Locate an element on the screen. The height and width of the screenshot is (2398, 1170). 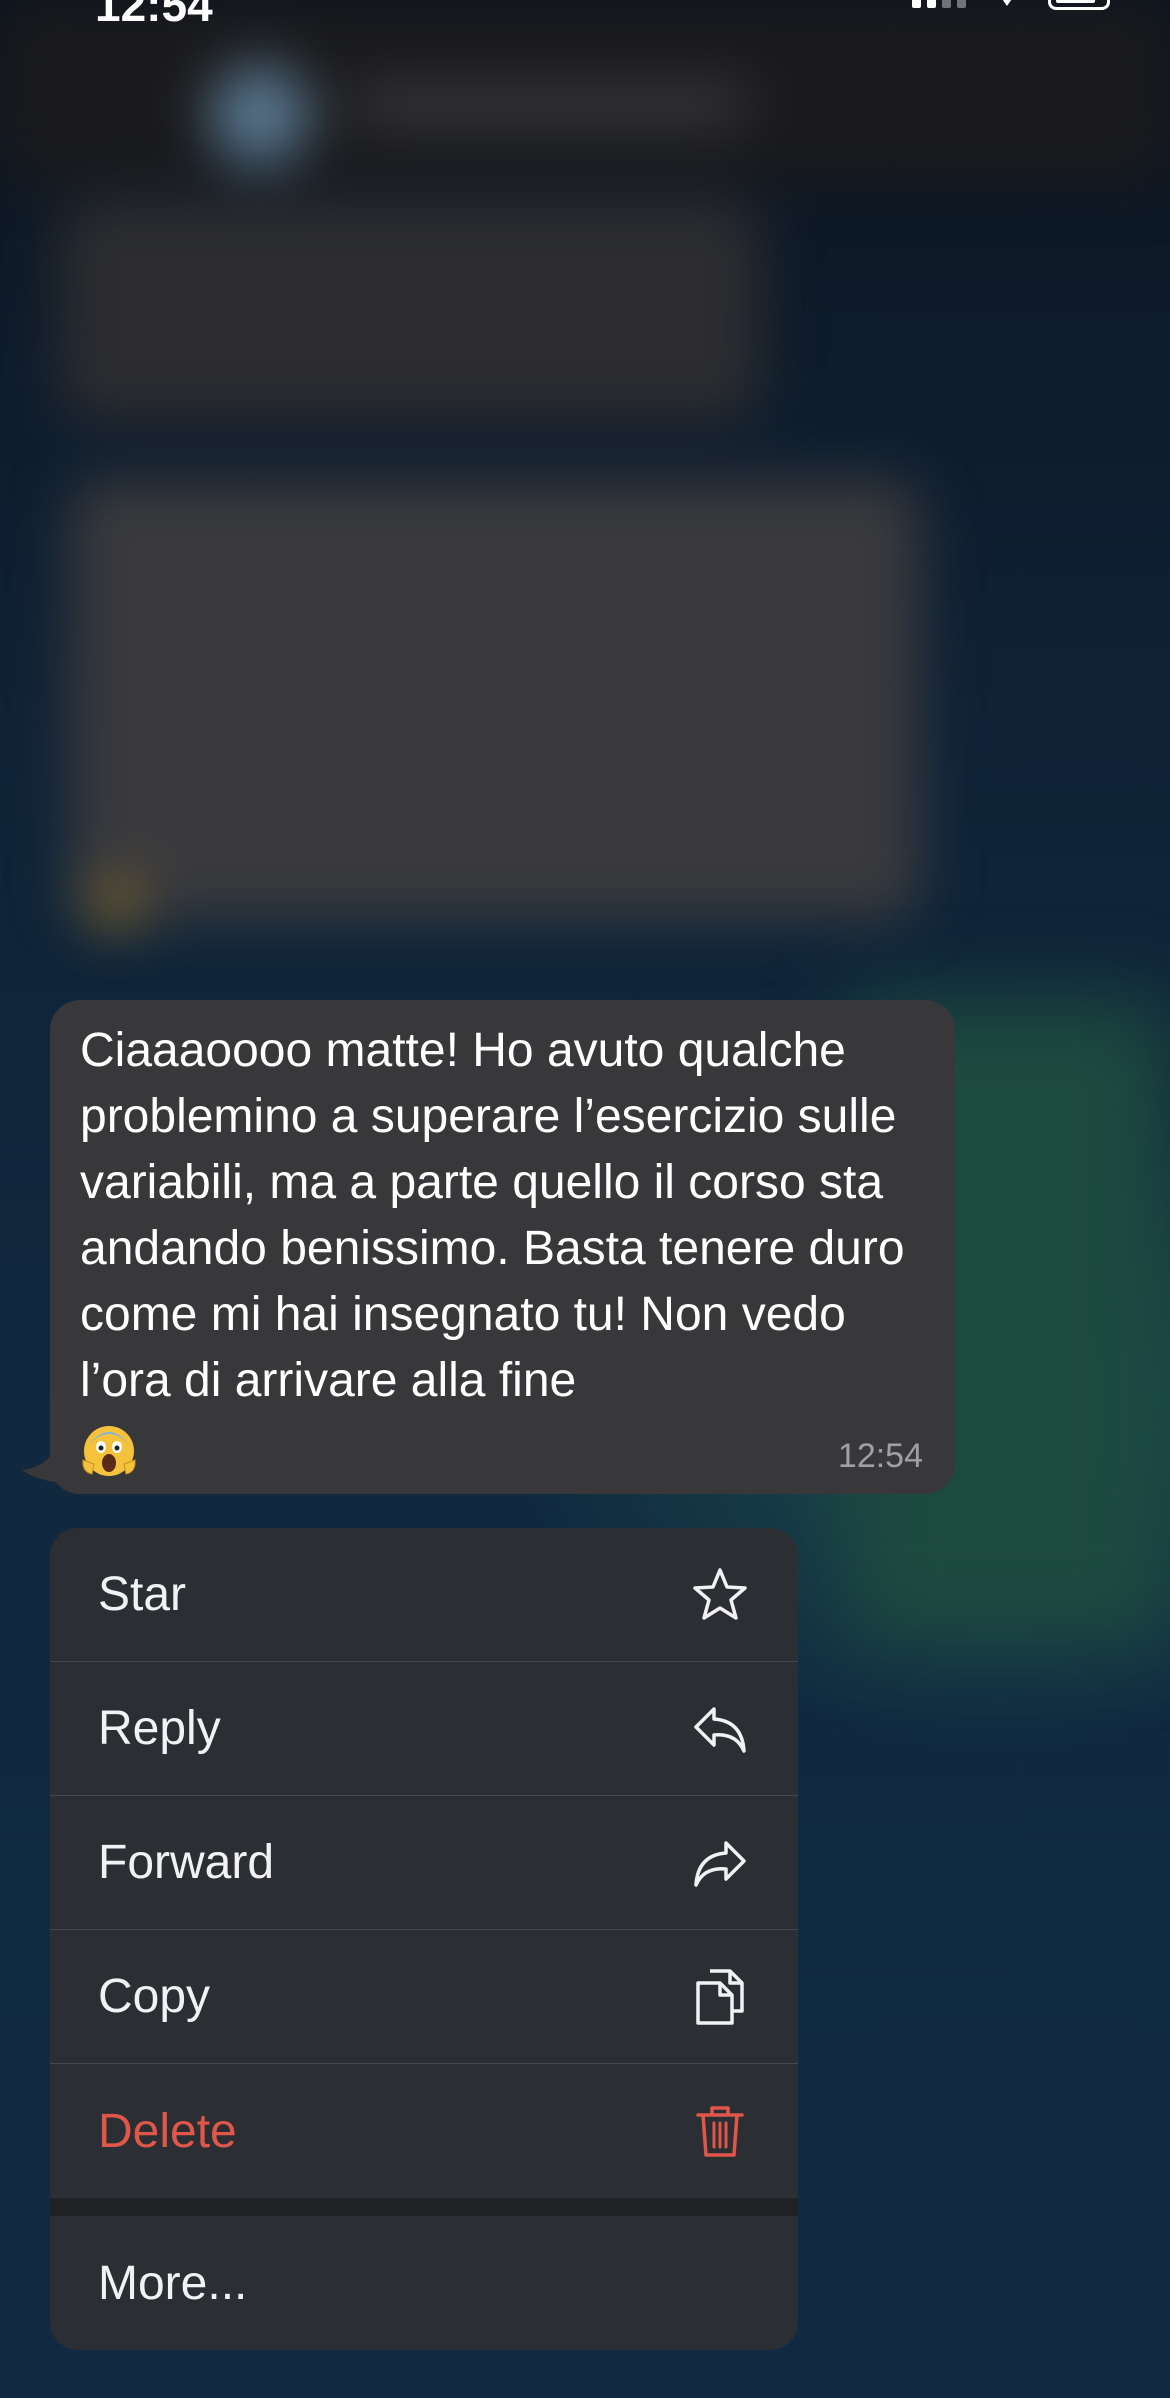
blurred-avatar is located at coordinates (260, 115).